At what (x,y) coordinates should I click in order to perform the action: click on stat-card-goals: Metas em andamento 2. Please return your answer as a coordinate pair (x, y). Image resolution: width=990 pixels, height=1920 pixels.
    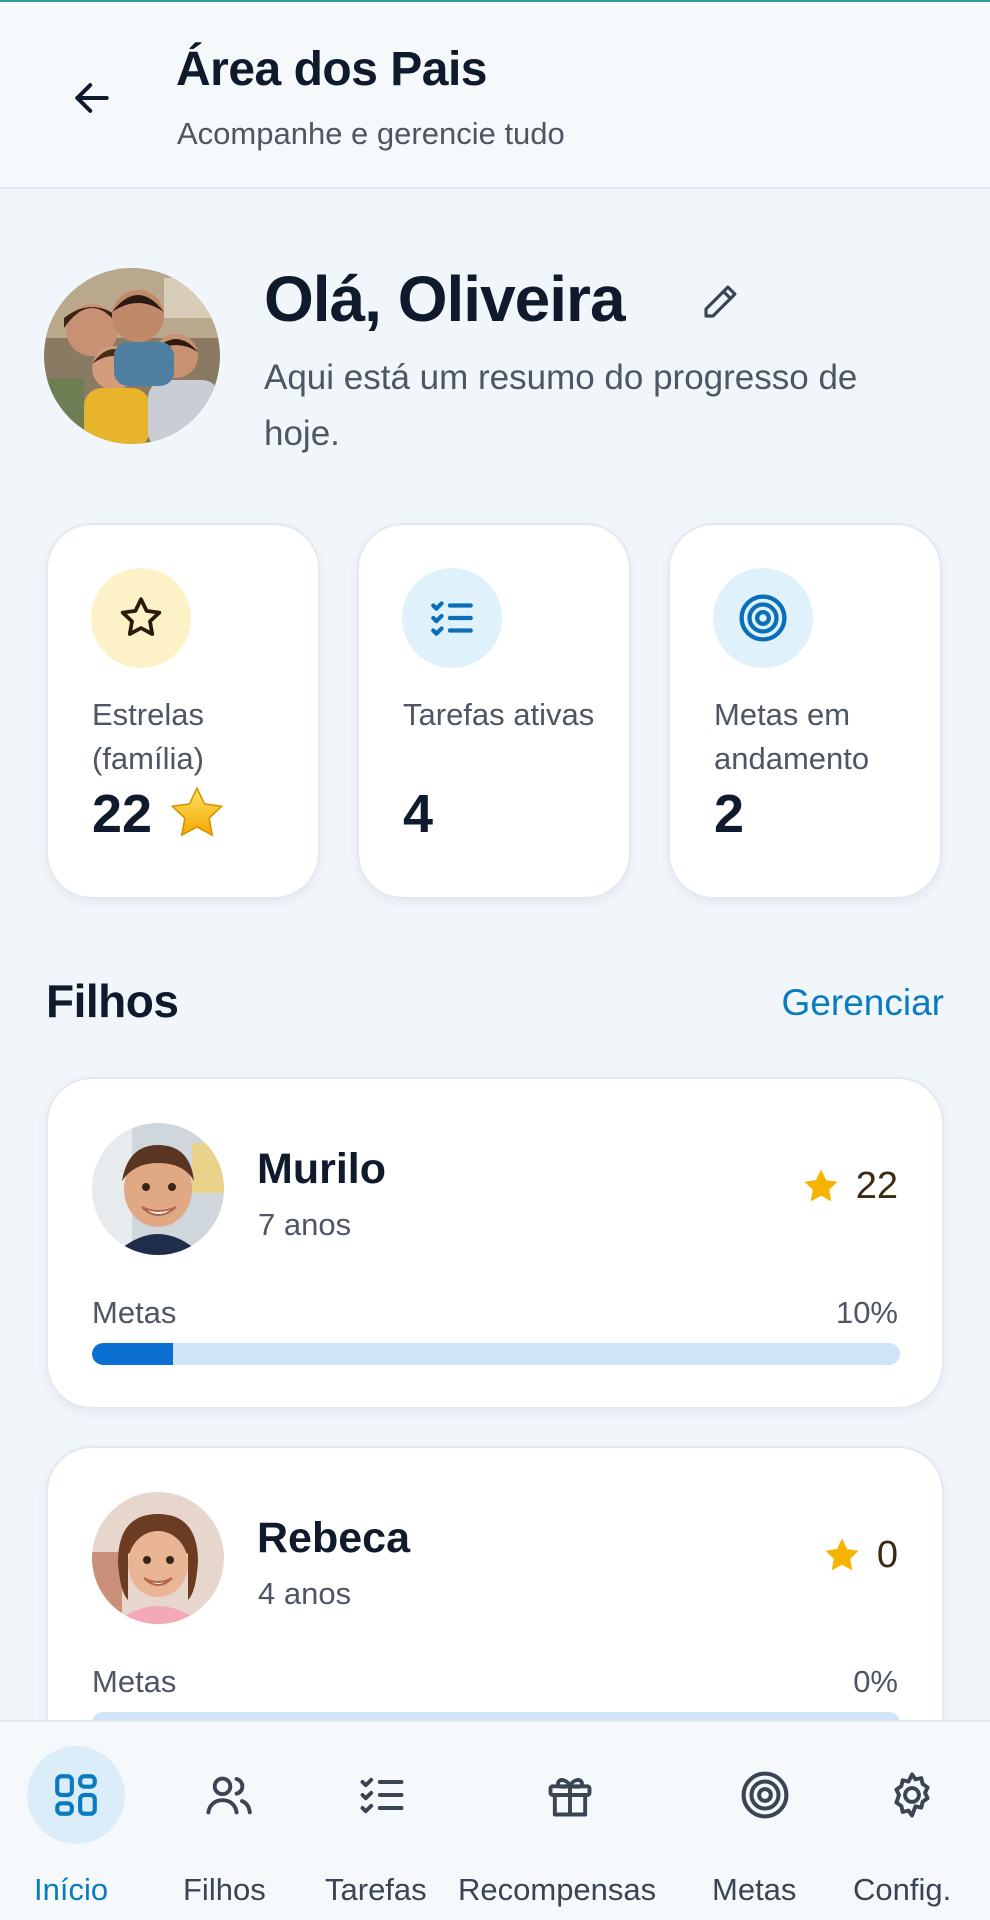
    Looking at the image, I should click on (805, 711).